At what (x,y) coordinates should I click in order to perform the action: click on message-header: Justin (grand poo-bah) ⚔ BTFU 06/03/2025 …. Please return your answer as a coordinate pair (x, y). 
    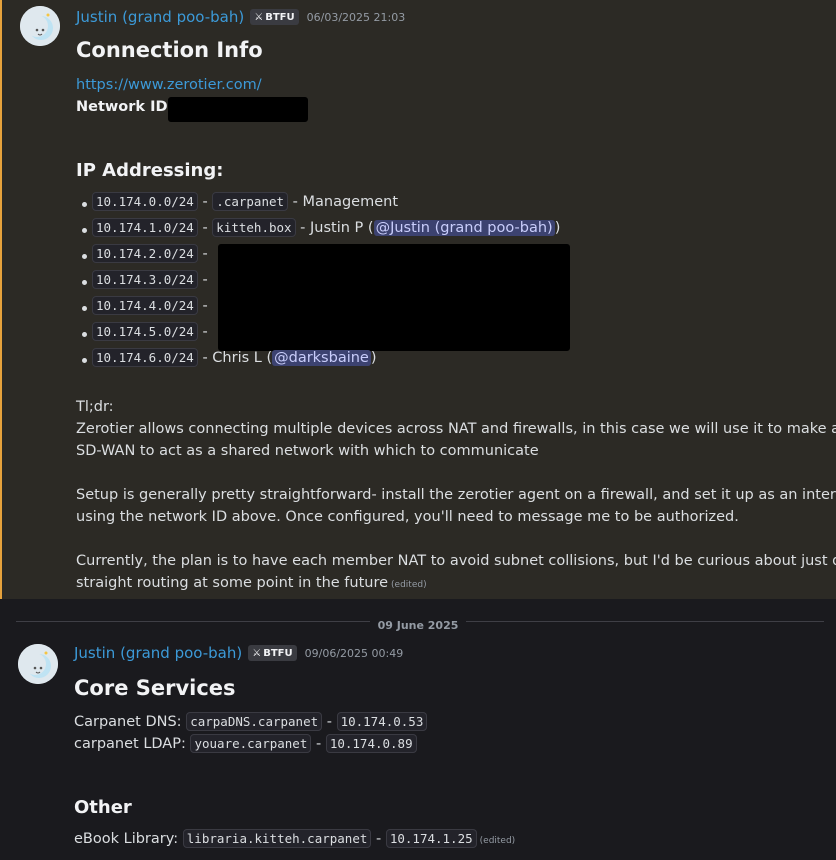
    Looking at the image, I should click on (240, 17).